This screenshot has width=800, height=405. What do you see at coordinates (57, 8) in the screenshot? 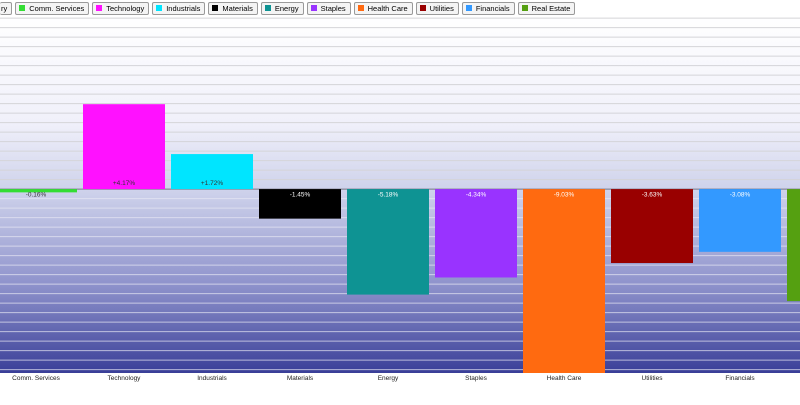
I see `legend-label: Comm. Services` at bounding box center [57, 8].